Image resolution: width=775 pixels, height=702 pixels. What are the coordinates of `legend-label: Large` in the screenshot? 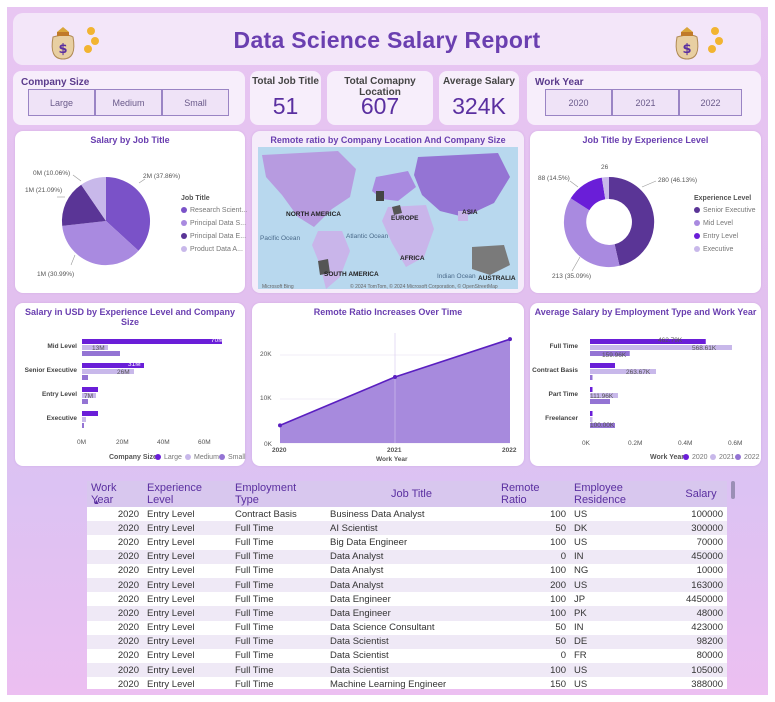 It's located at (173, 457).